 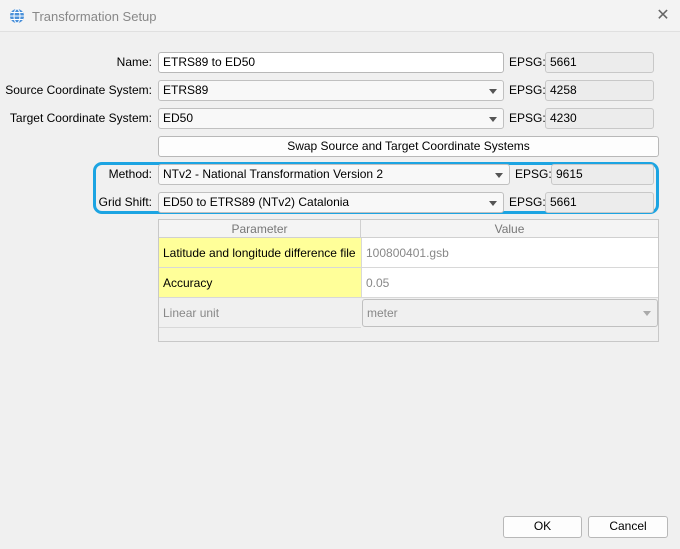 What do you see at coordinates (599, 118) in the screenshot?
I see `target-epsg-field: 4230` at bounding box center [599, 118].